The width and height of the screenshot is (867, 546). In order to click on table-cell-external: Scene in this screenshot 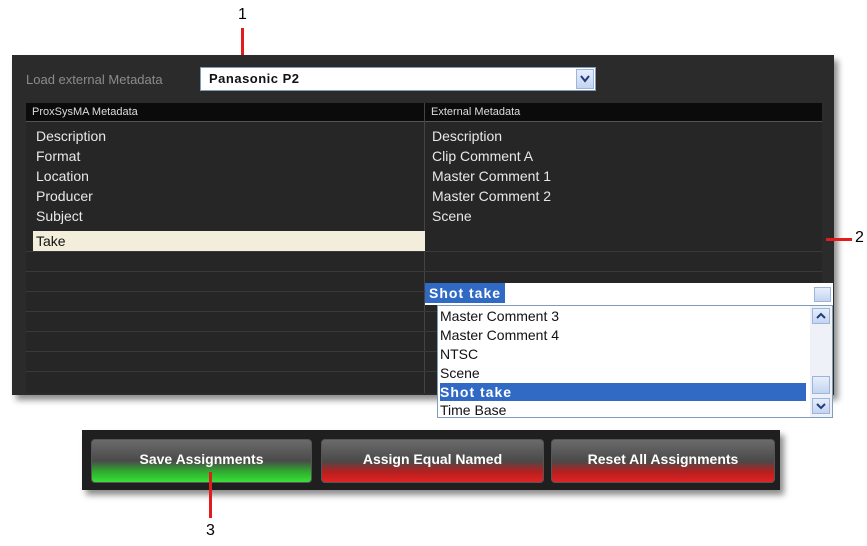, I will do `click(452, 216)`.